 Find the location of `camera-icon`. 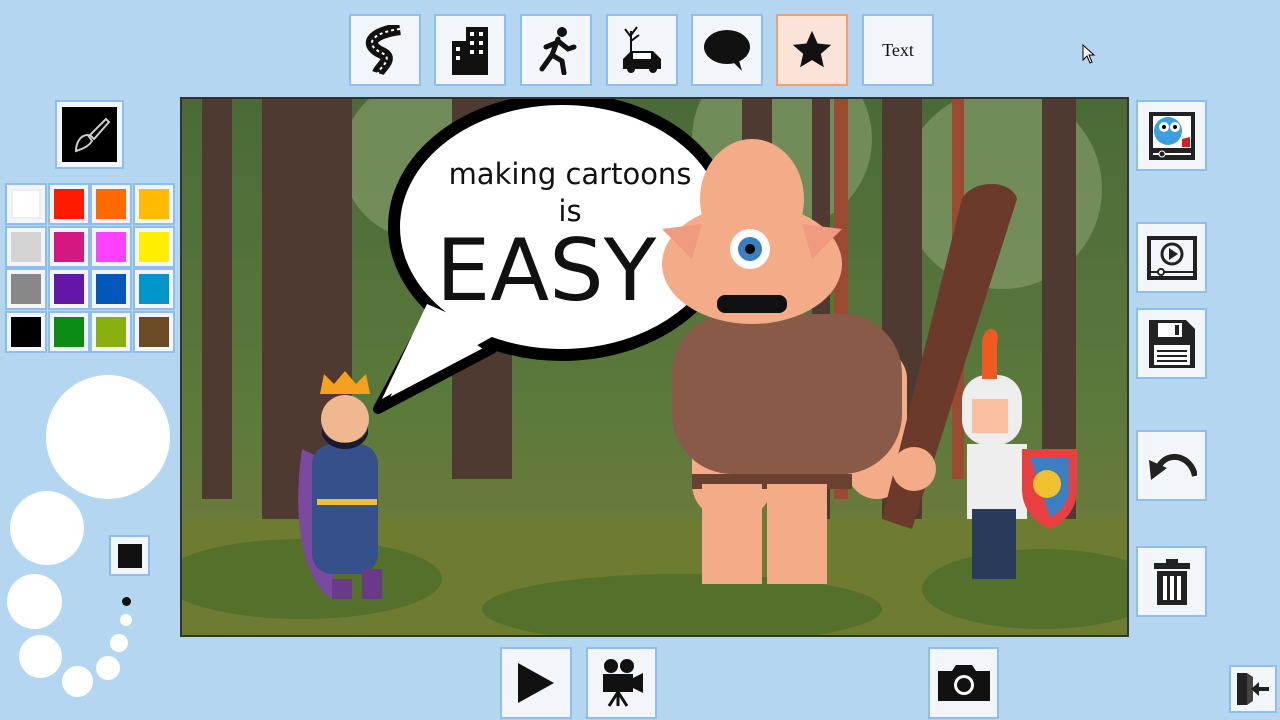

camera-icon is located at coordinates (963, 683).